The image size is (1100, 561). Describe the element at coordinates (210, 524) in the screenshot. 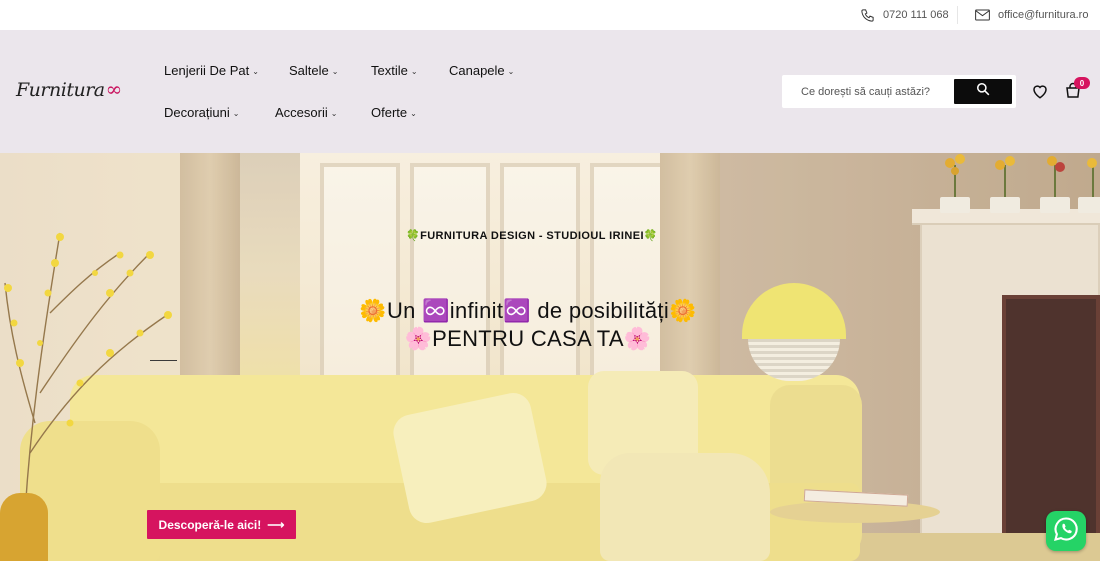

I see `cta-label: Descoperă-le aici!` at that location.